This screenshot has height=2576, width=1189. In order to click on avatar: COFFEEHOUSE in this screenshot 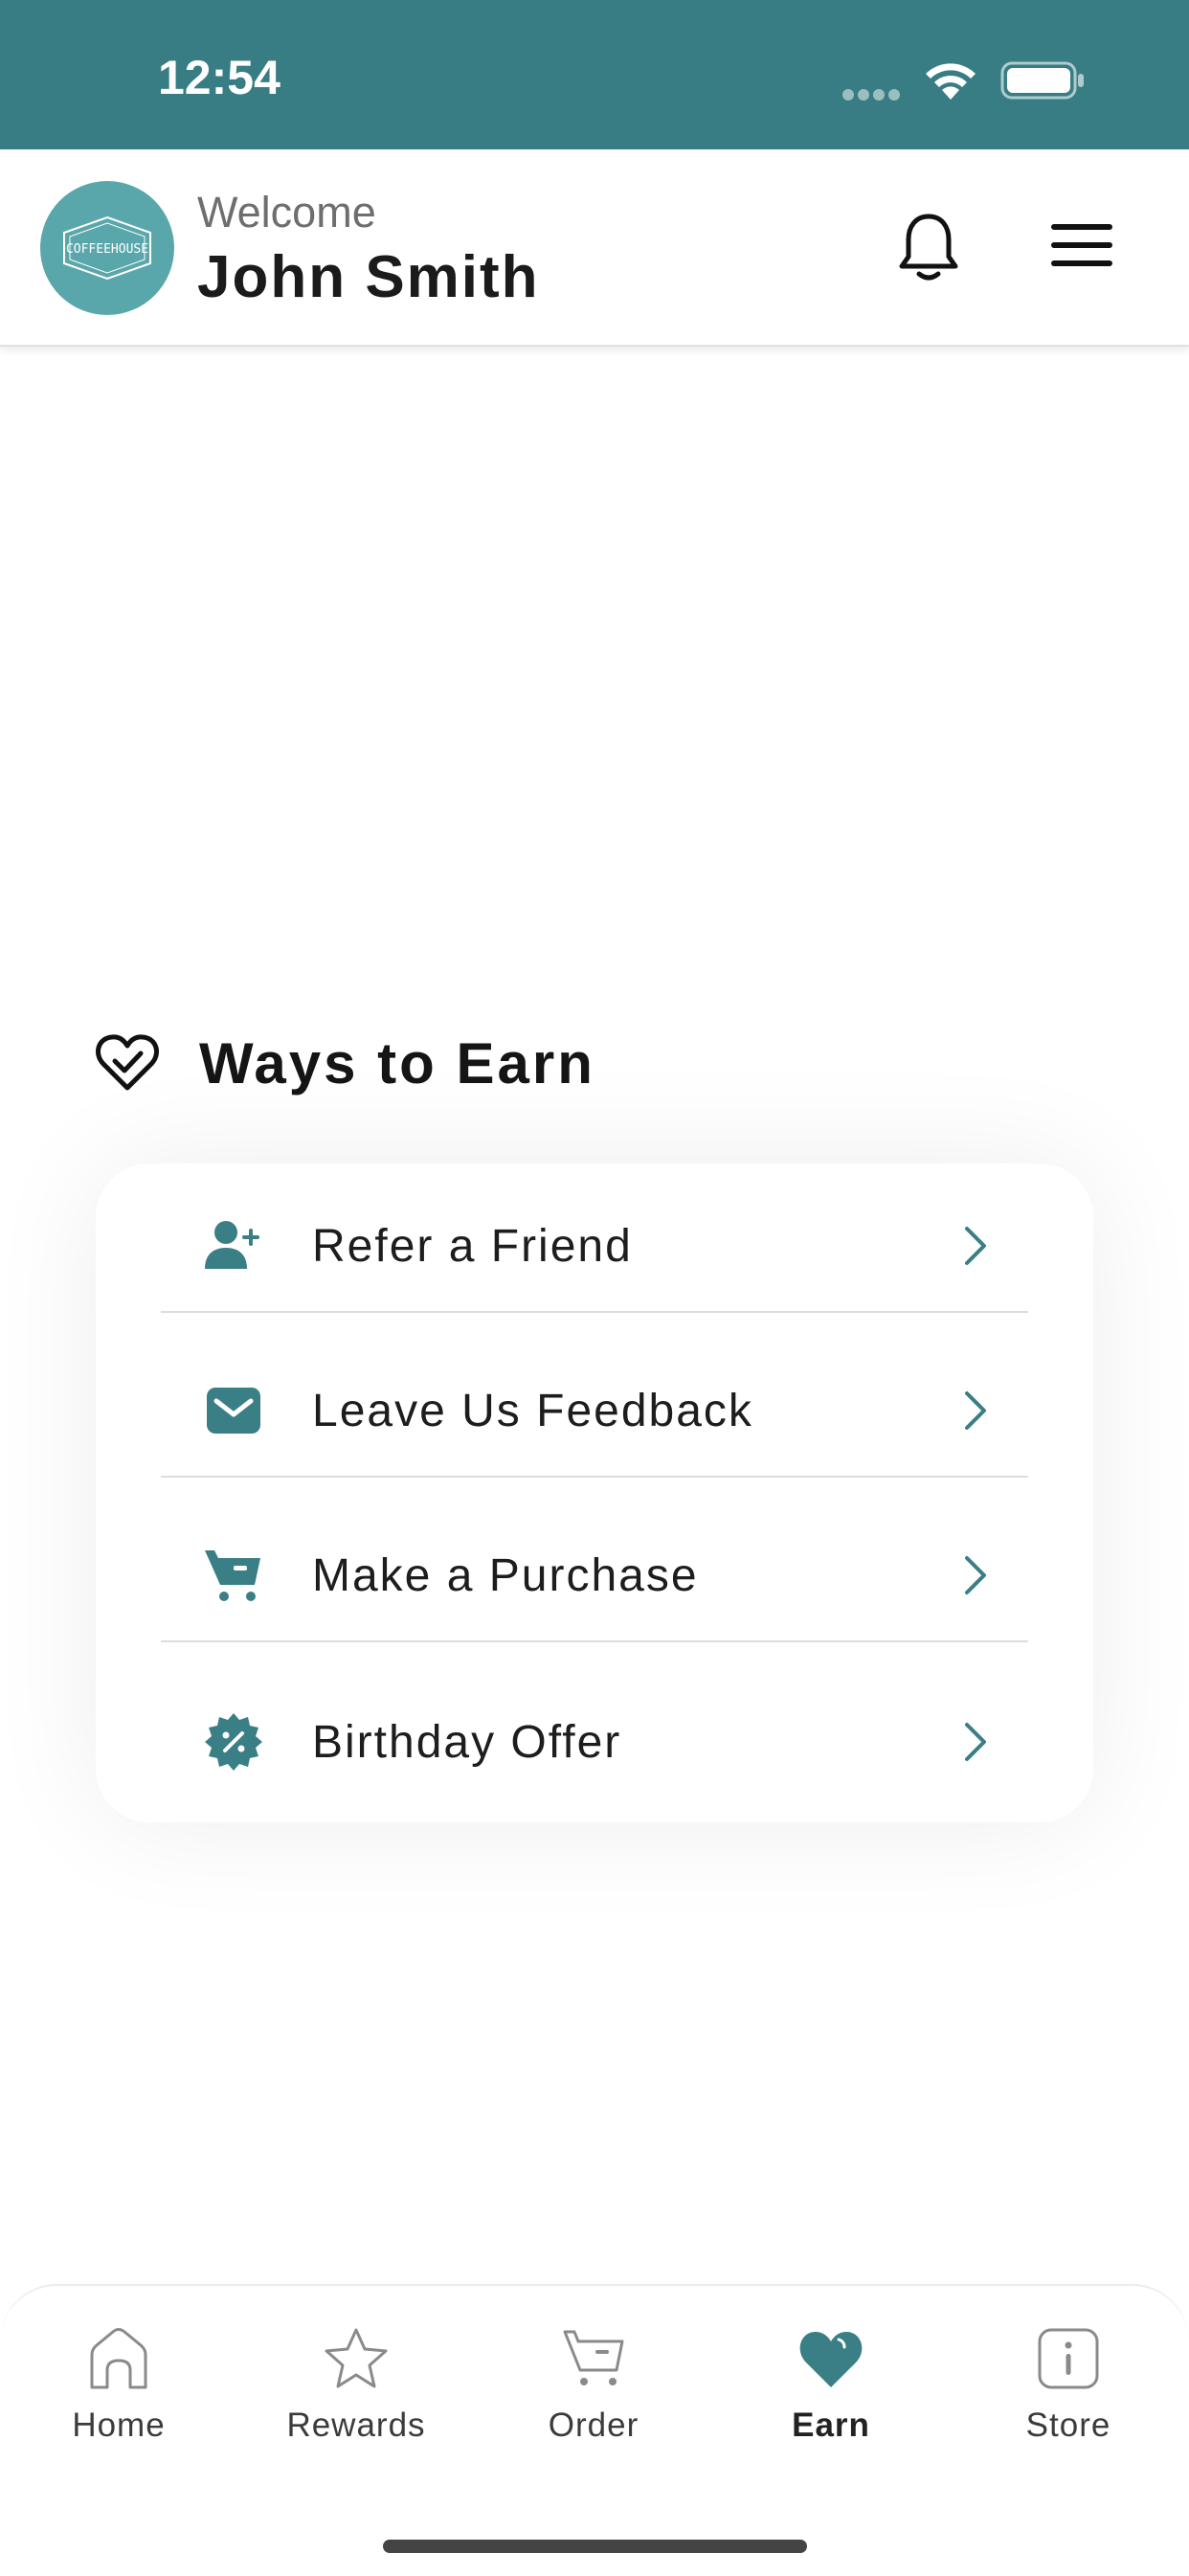, I will do `click(107, 248)`.